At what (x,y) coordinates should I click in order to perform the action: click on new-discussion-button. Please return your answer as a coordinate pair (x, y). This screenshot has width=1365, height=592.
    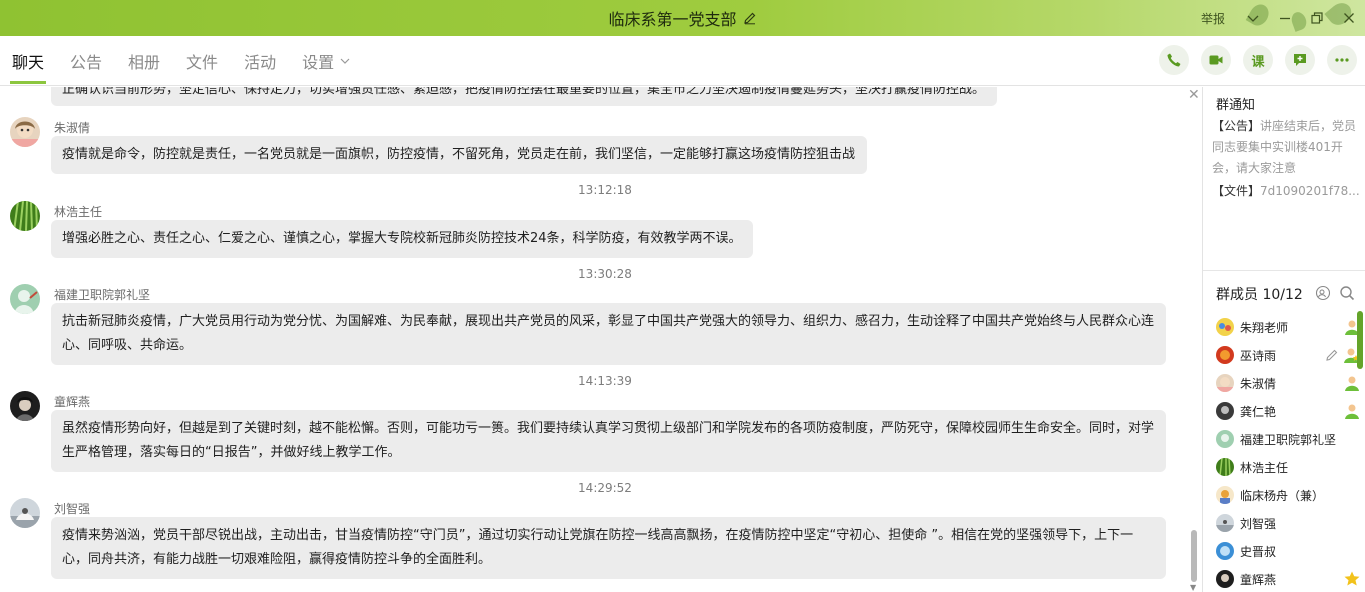
    Looking at the image, I should click on (1300, 60).